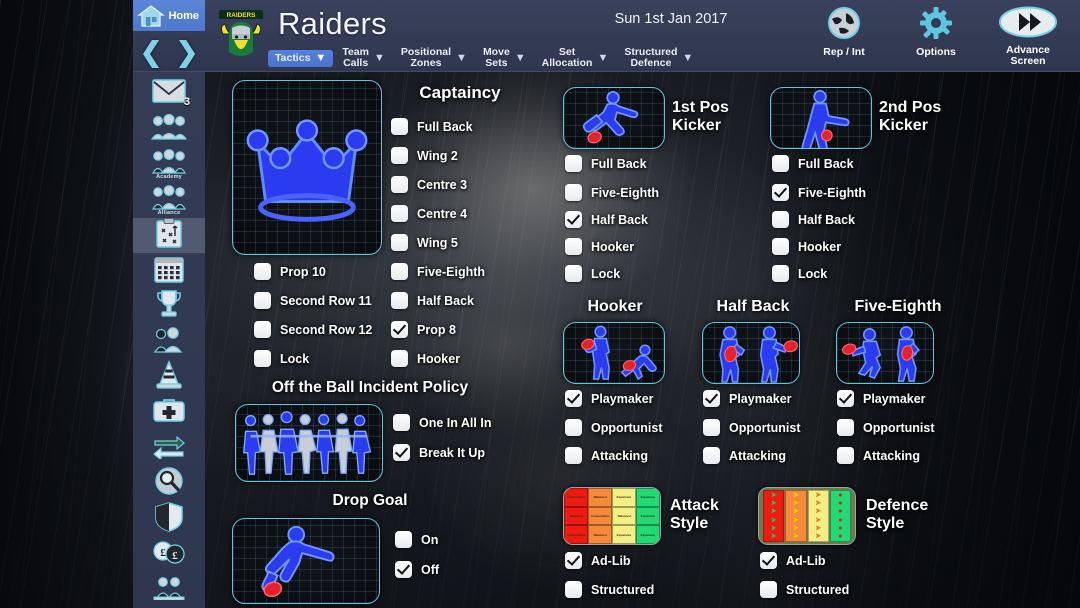 The height and width of the screenshot is (608, 1080). I want to click on captaincy-option-full-back: Full Back, so click(432, 126).